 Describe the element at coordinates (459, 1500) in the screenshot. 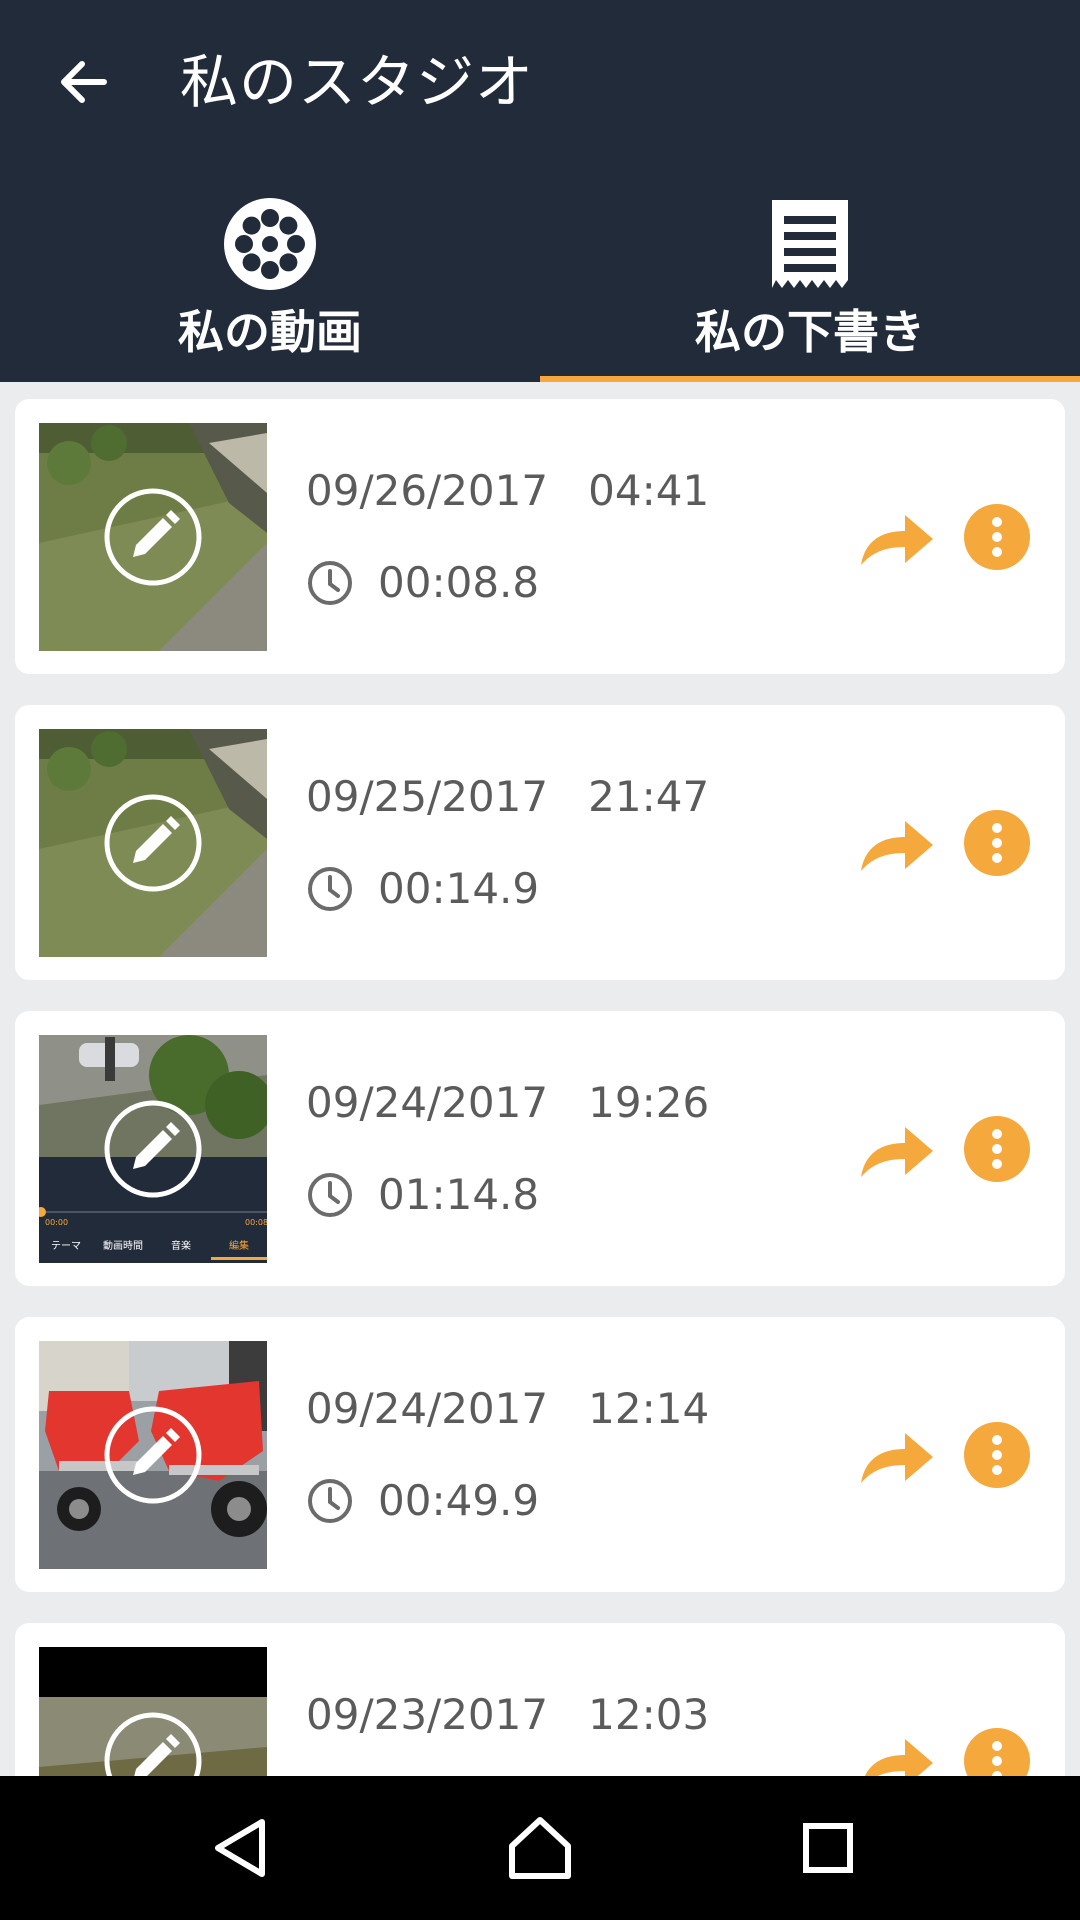

I see `draft-duration: 00:49.9` at that location.